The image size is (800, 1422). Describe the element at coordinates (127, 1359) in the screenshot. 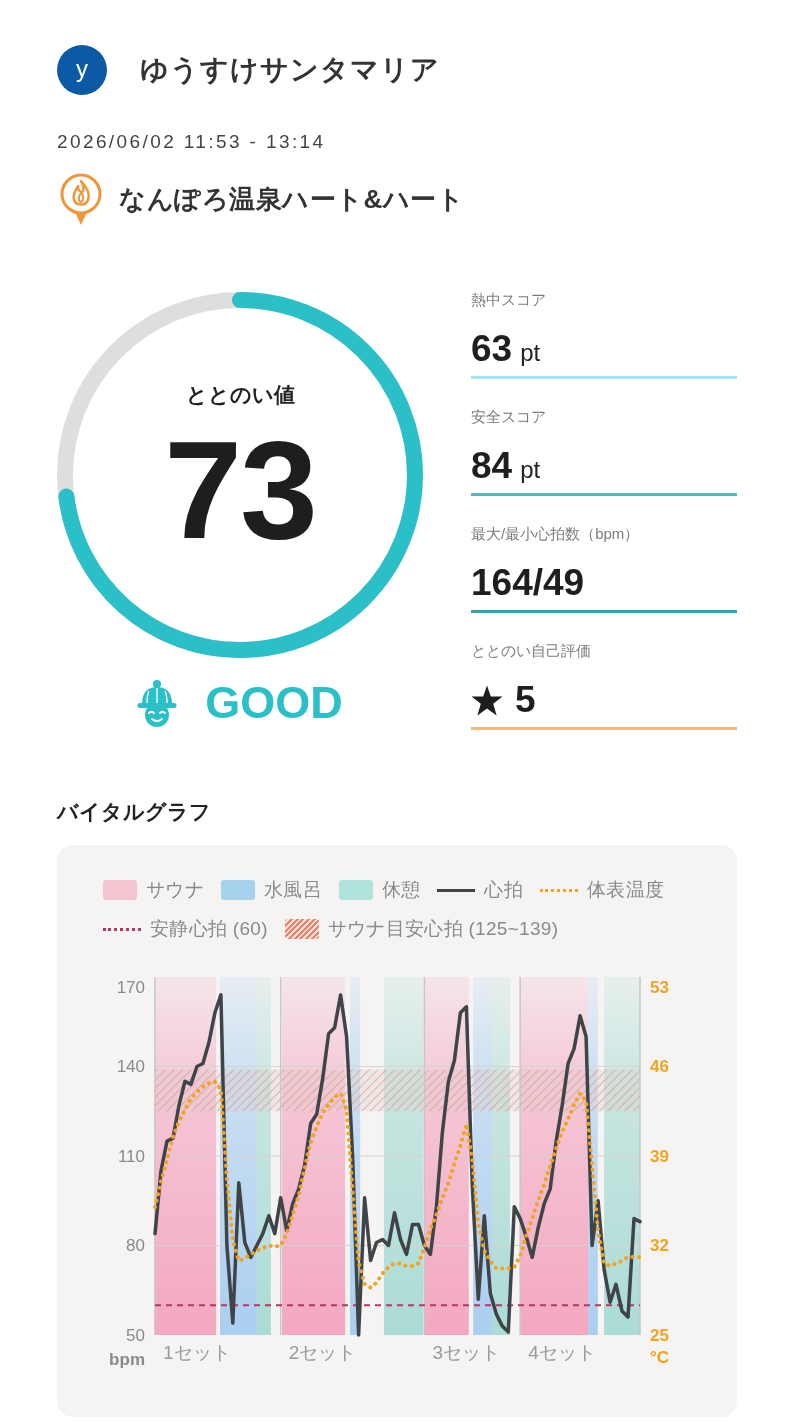

I see `axis-unit-label: bpm` at that location.